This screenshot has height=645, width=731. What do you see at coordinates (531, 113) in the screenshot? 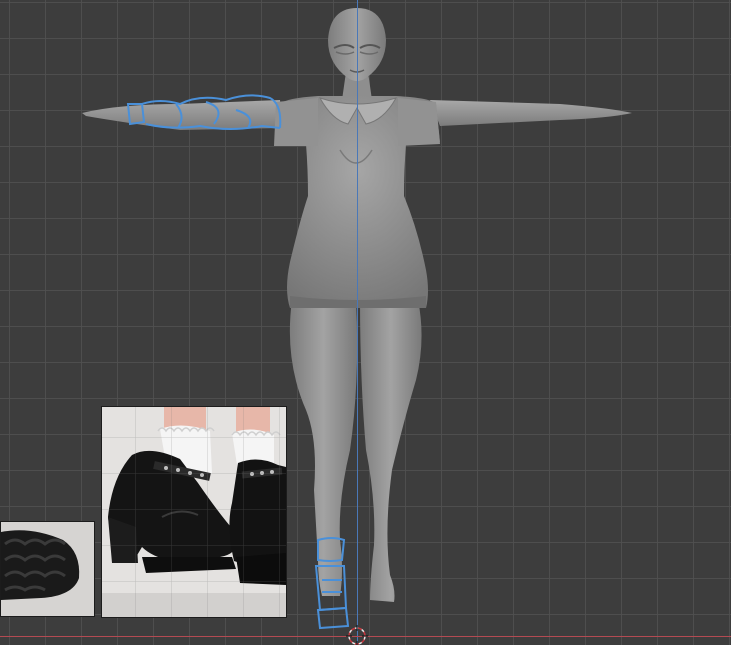
I see `right-arm` at bounding box center [531, 113].